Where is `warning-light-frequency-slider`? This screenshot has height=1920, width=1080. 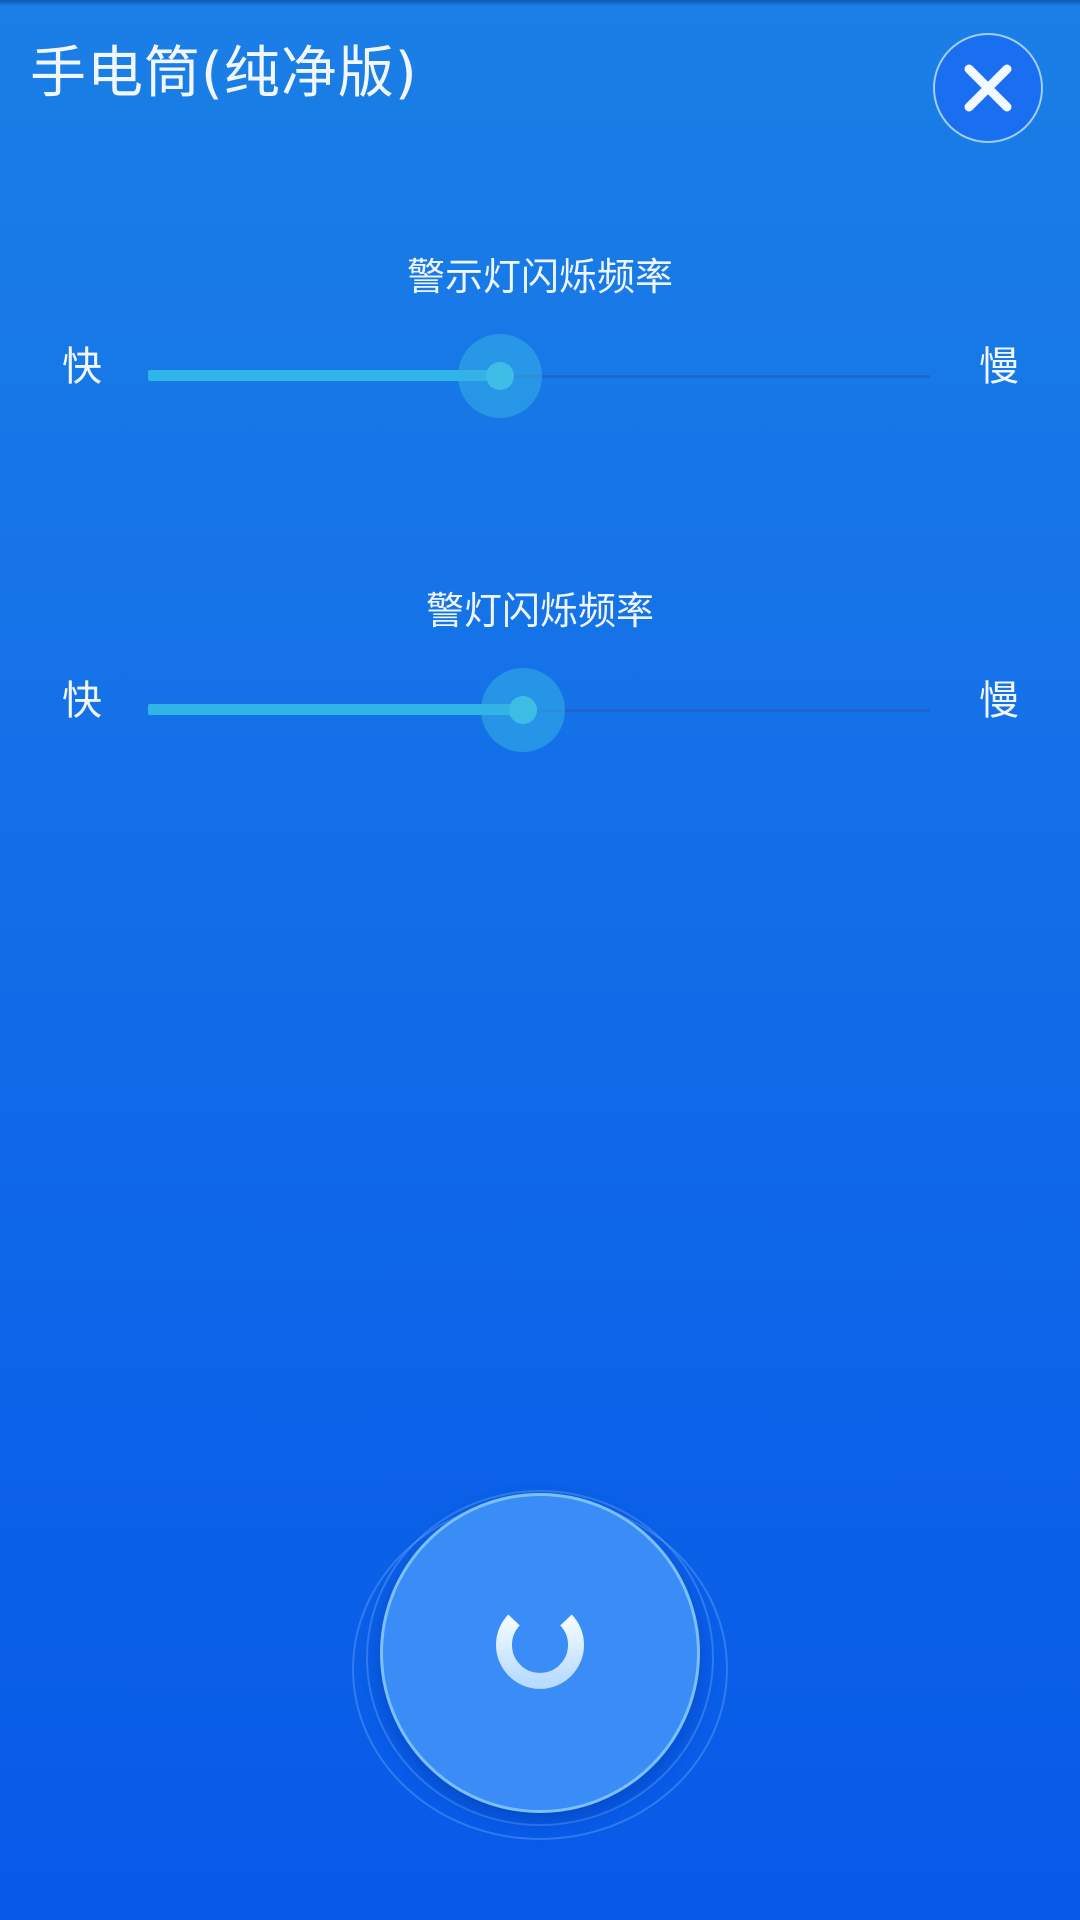 warning-light-frequency-slider is located at coordinates (539, 376).